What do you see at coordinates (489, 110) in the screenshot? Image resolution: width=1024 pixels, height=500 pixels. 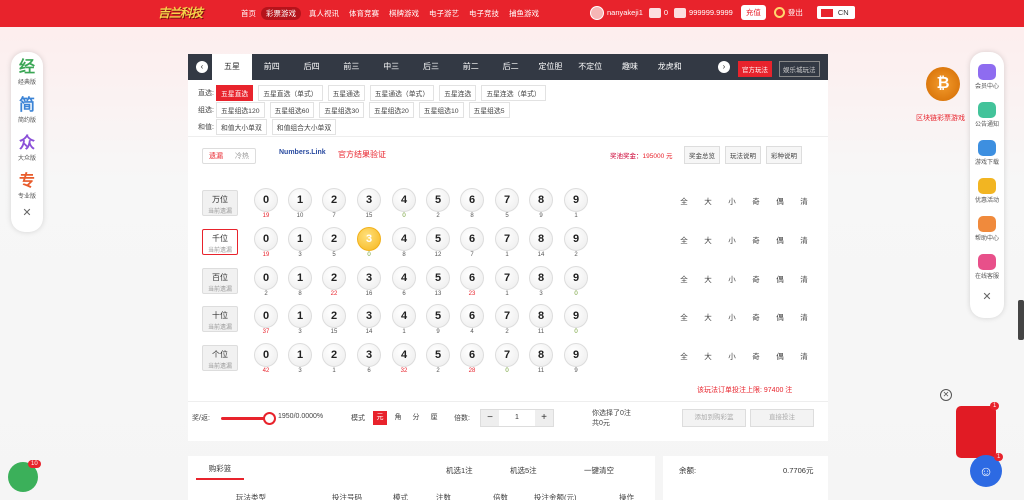 I see `play-option: 五星组选5` at bounding box center [489, 110].